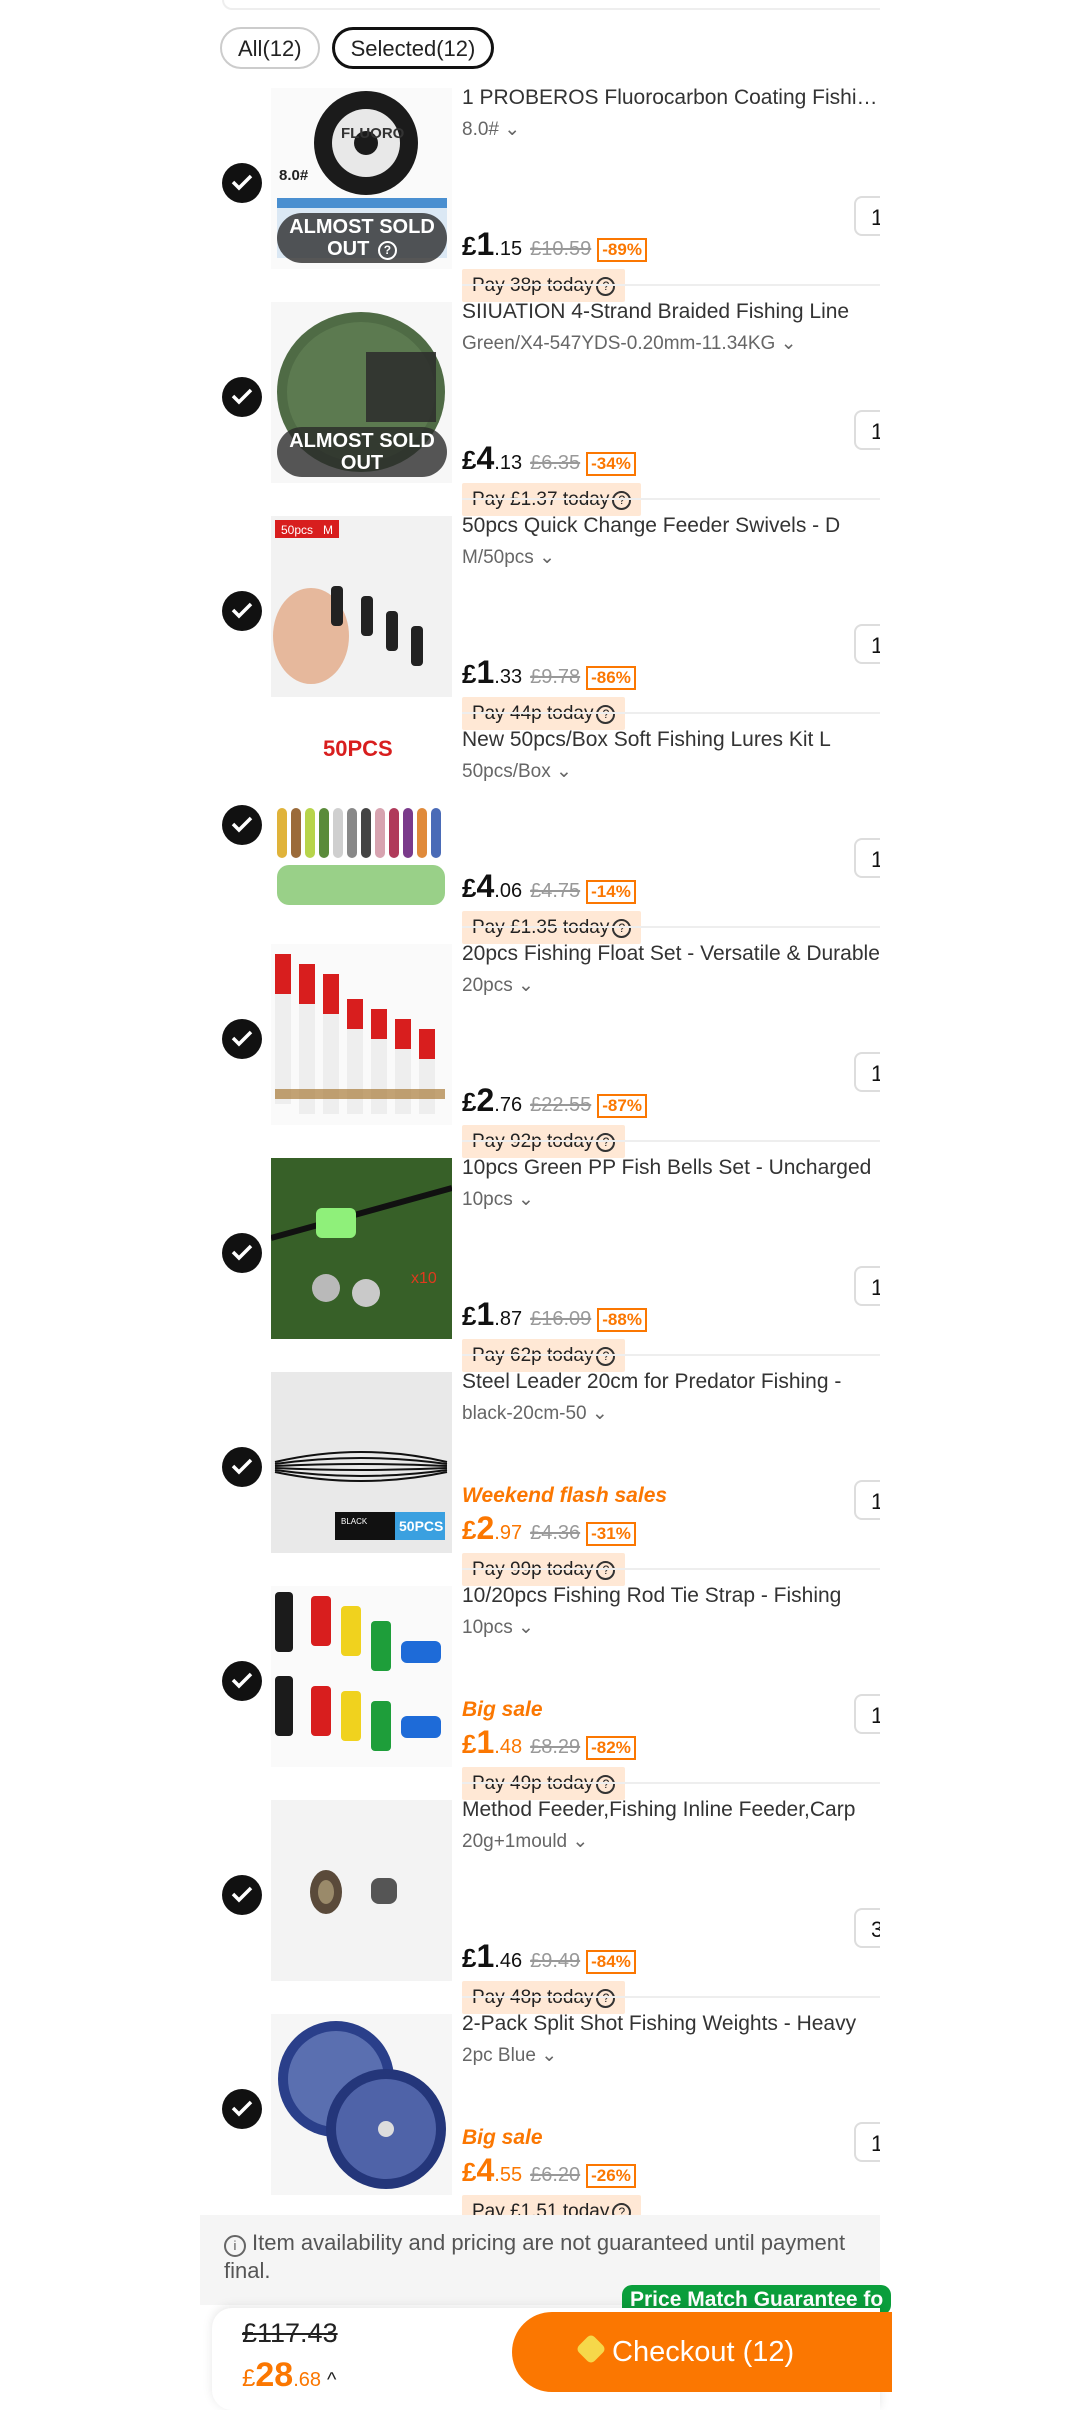 This screenshot has height=2410, width=1080. I want to click on checkout-button: Checkout (12), so click(702, 2352).